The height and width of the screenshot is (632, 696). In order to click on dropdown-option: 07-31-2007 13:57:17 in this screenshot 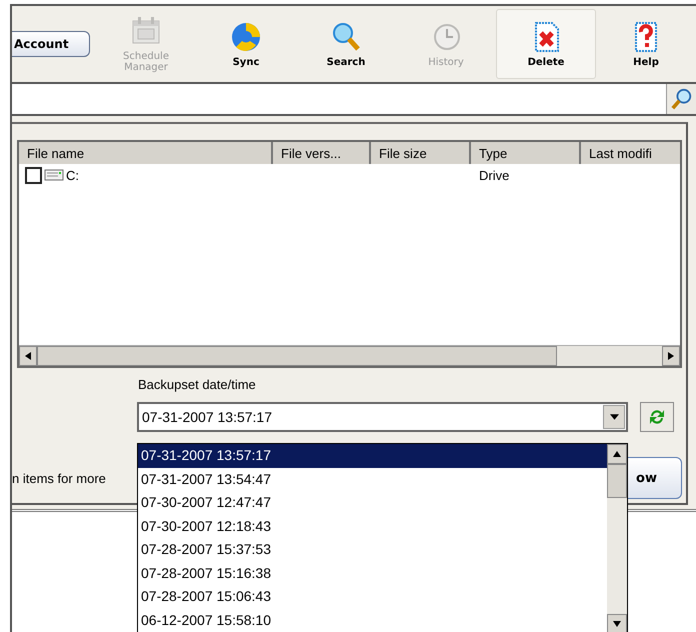, I will do `click(372, 456)`.